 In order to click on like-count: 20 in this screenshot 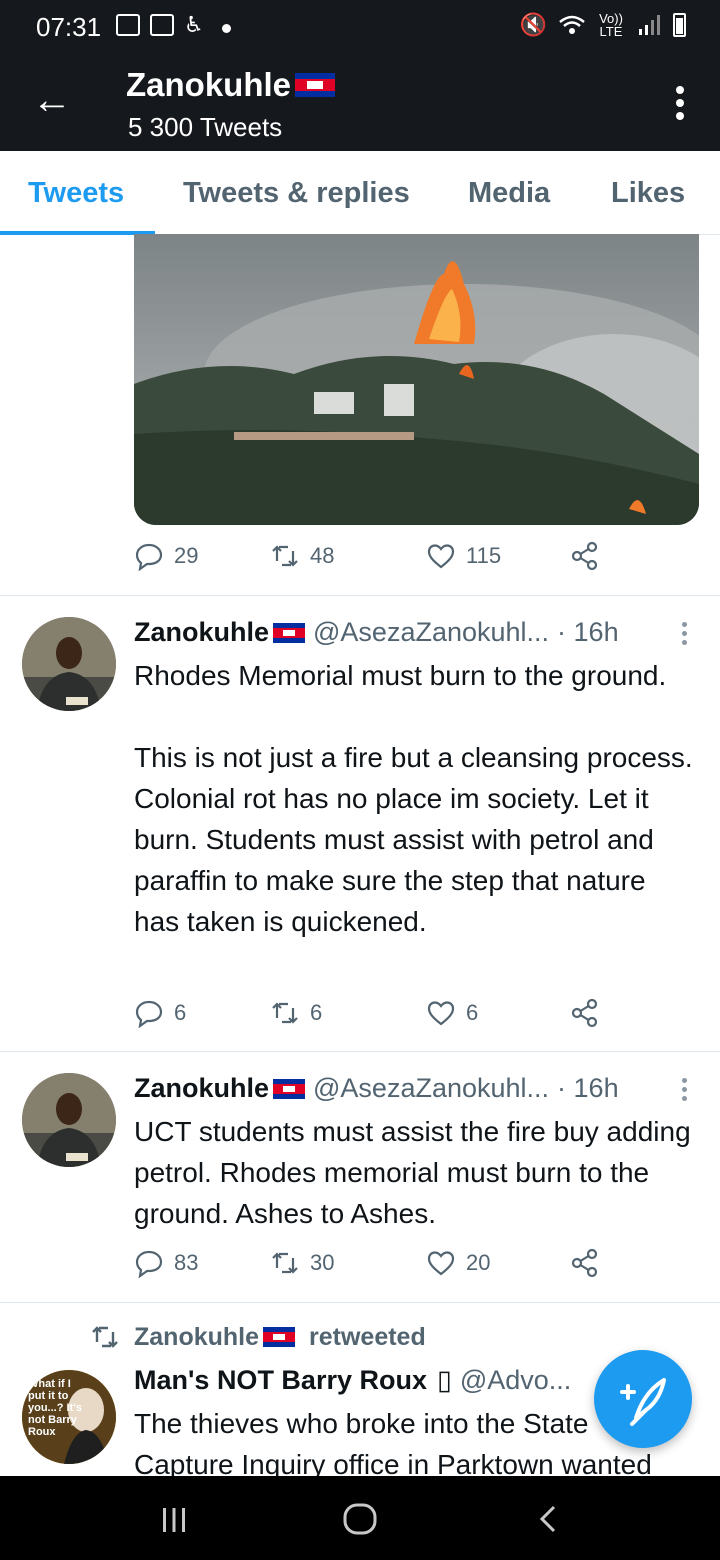, I will do `click(478, 1262)`.